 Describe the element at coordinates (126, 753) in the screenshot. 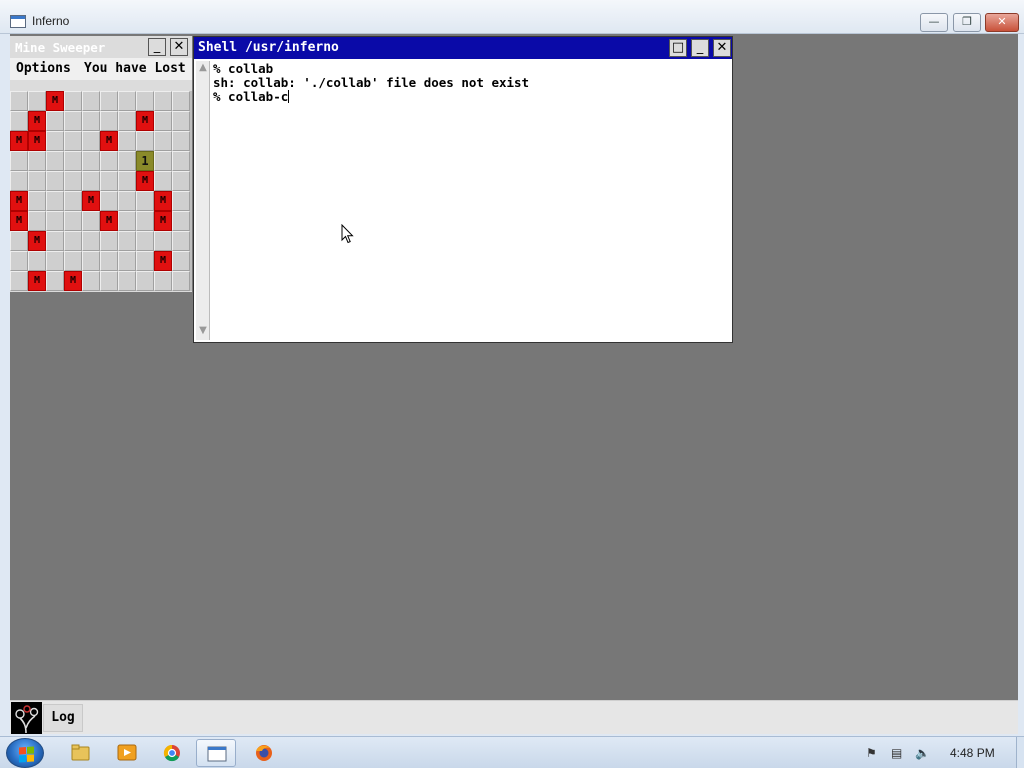

I see `taskbar-media-player` at that location.